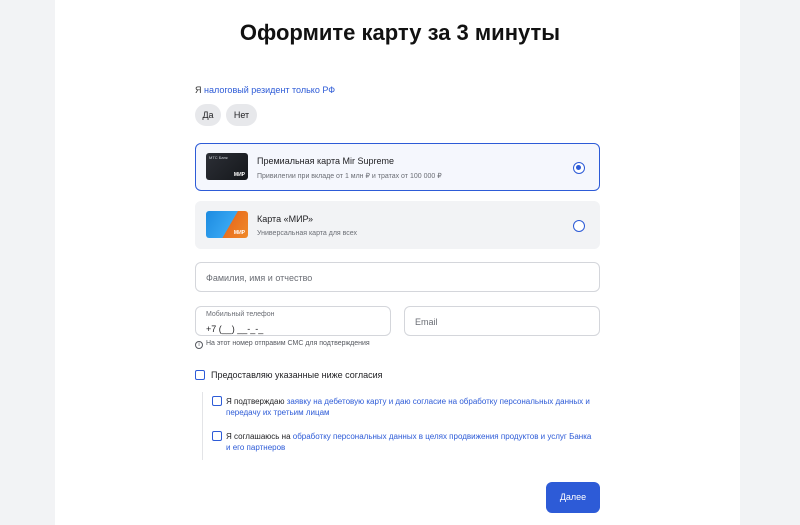 The width and height of the screenshot is (800, 525). I want to click on consent-divider, so click(202, 426).